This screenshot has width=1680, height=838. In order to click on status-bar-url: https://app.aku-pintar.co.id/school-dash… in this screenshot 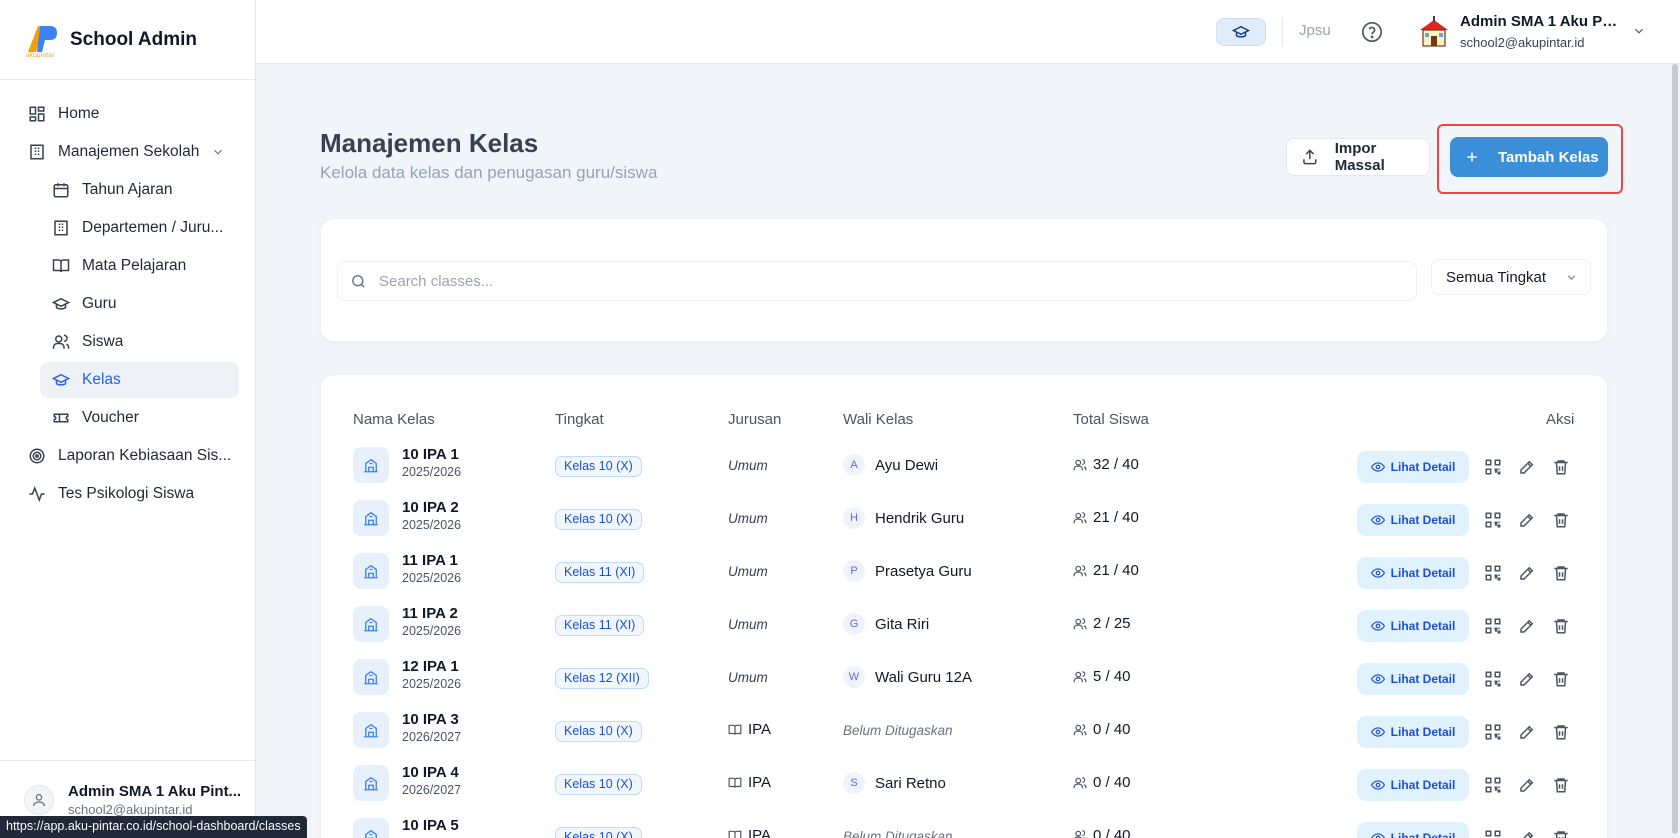, I will do `click(153, 827)`.